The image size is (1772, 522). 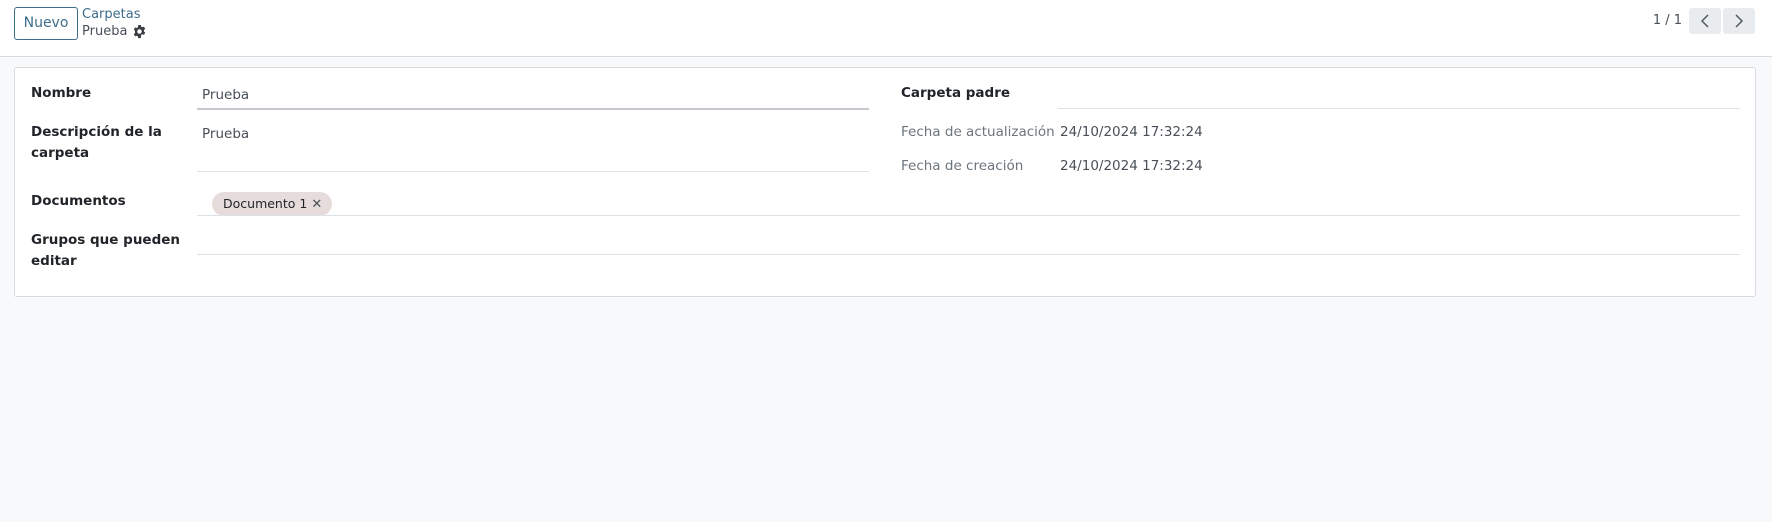 What do you see at coordinates (962, 166) in the screenshot?
I see `fecha-creacion-label: Fecha de creación` at bounding box center [962, 166].